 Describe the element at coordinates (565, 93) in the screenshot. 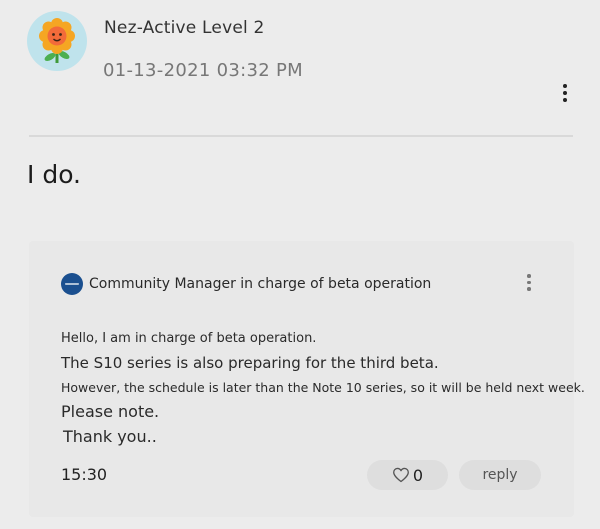

I see `post-more-icon` at that location.